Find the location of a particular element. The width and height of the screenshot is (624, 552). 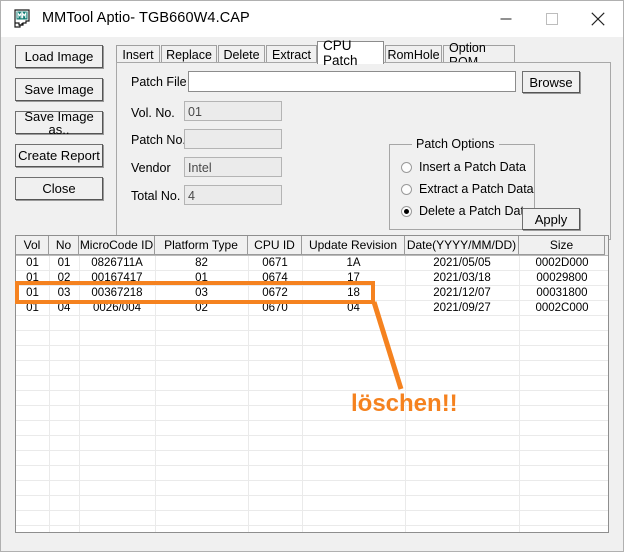

save-image-as-button: Save Image as.. is located at coordinates (59, 122).